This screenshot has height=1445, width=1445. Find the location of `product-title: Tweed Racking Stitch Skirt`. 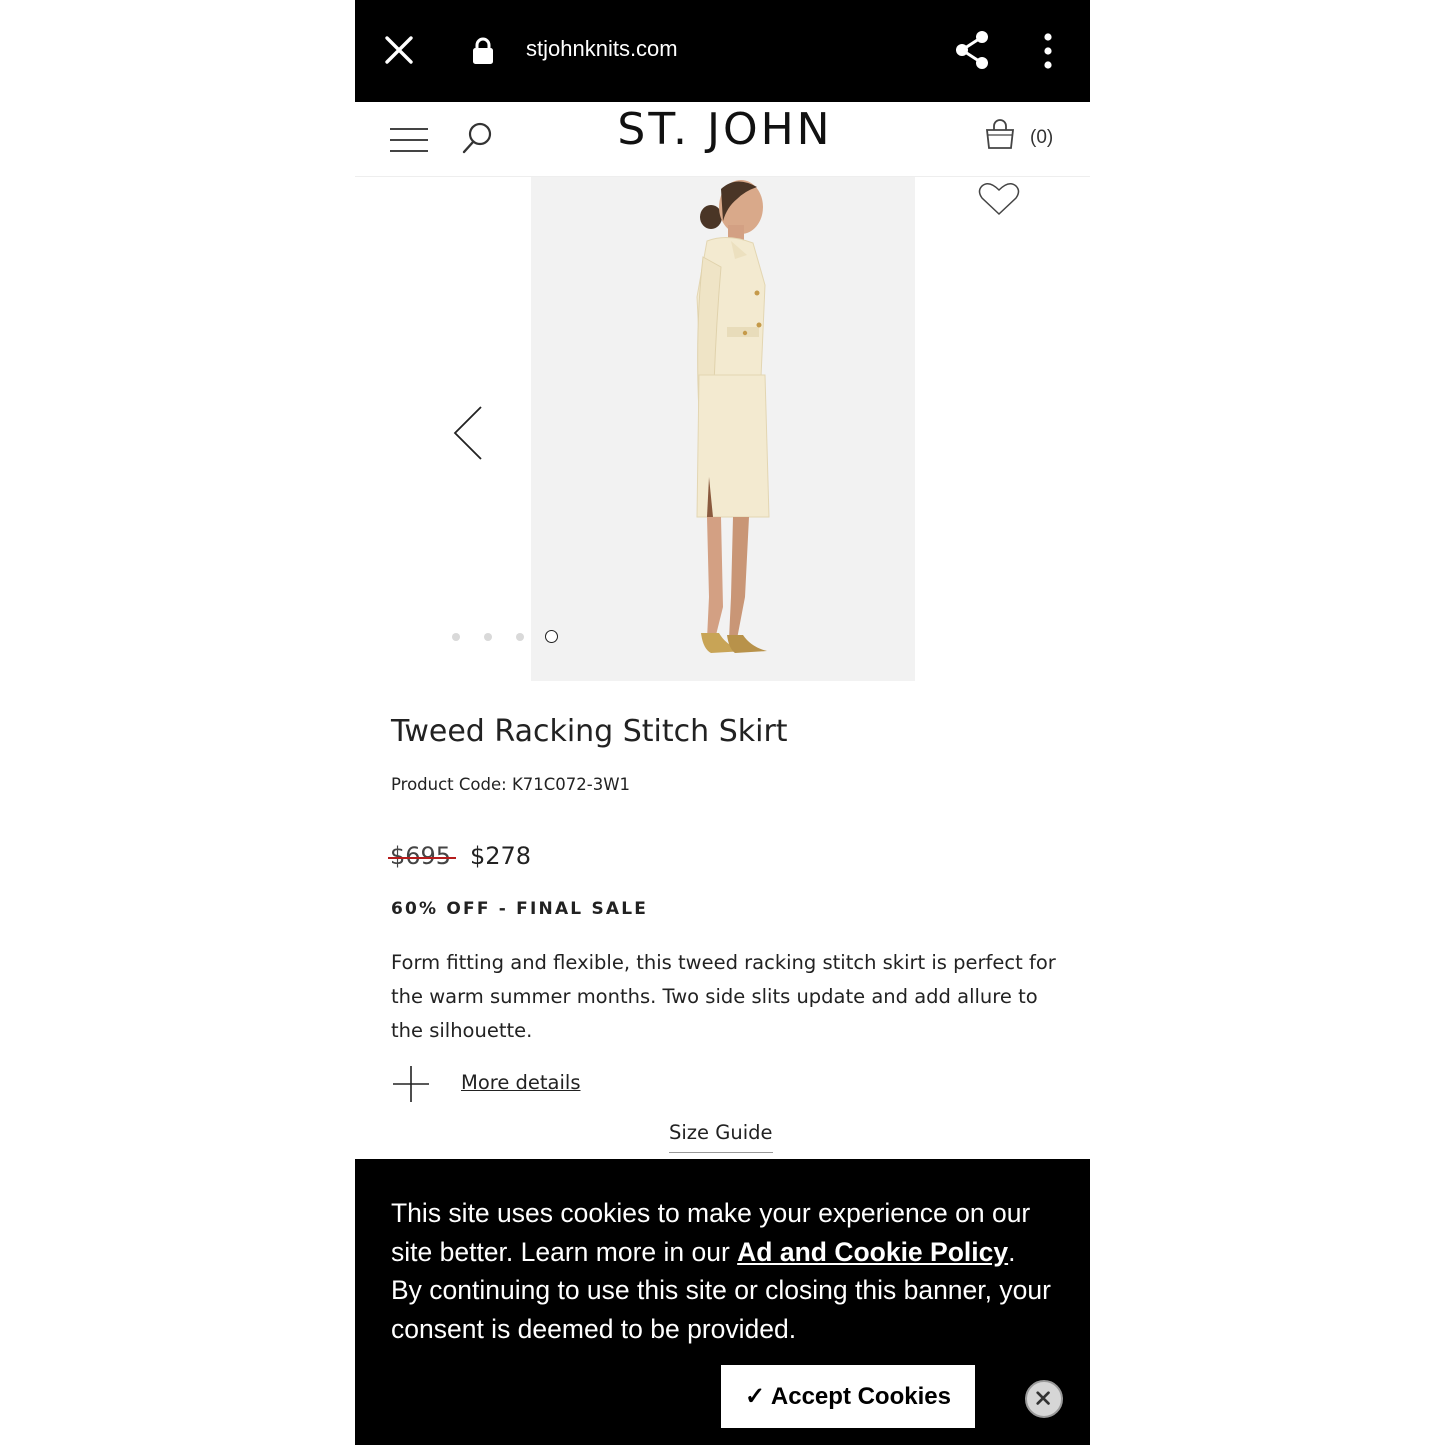

product-title: Tweed Racking Stitch Skirt is located at coordinates (589, 731).